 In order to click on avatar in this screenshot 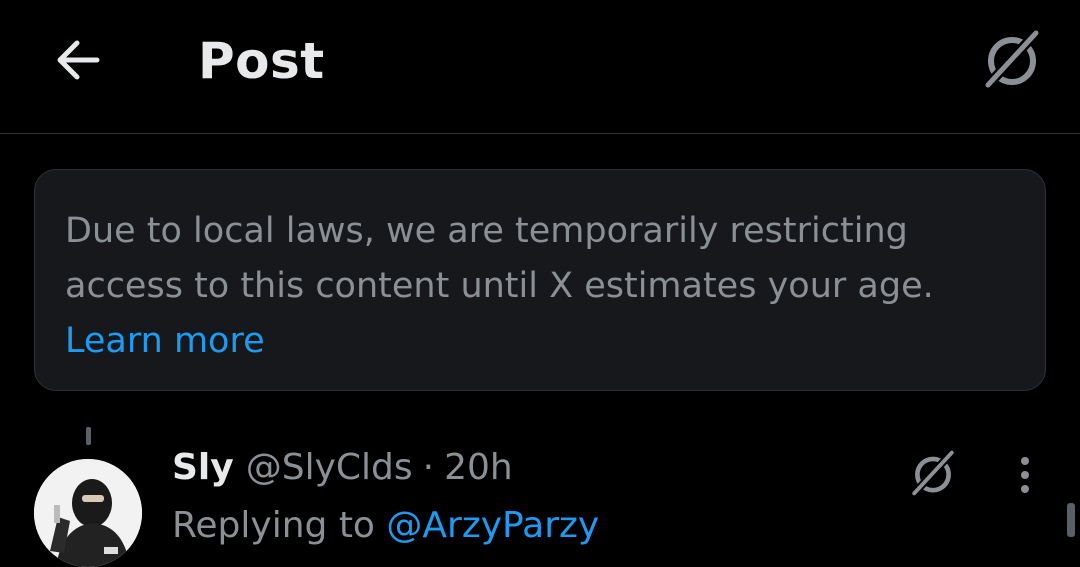, I will do `click(88, 513)`.